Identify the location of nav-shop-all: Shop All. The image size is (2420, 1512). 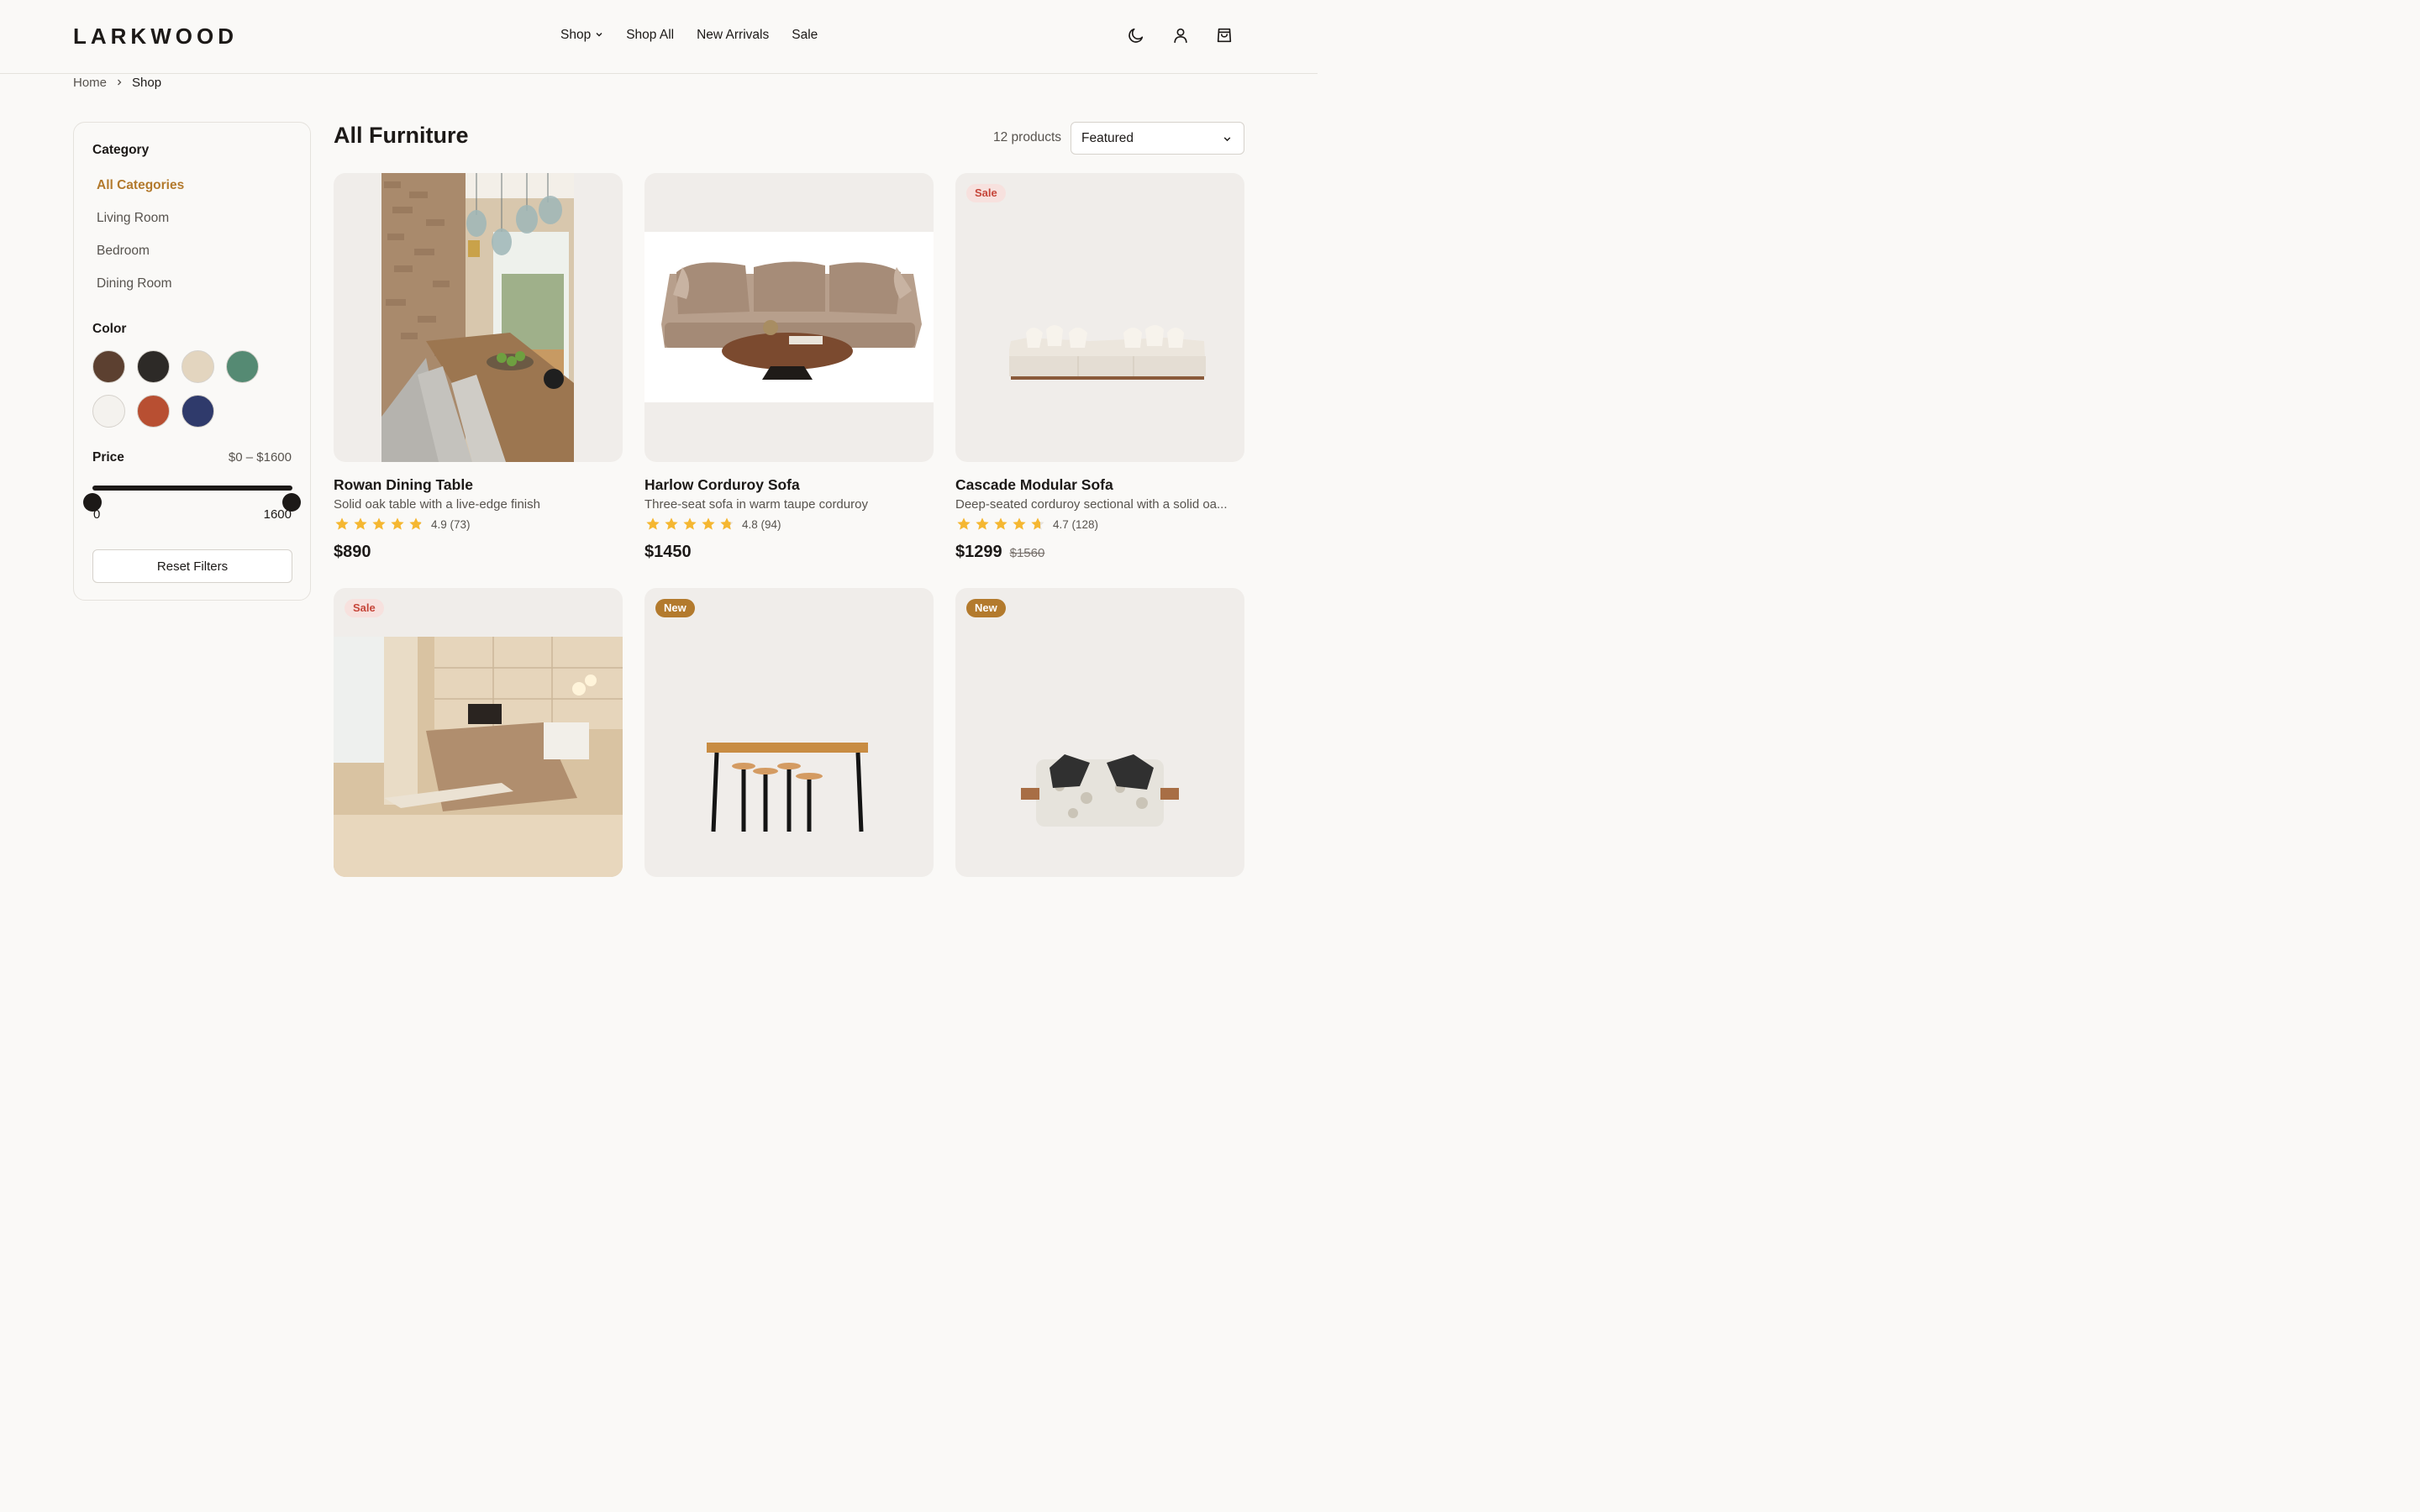
(650, 35).